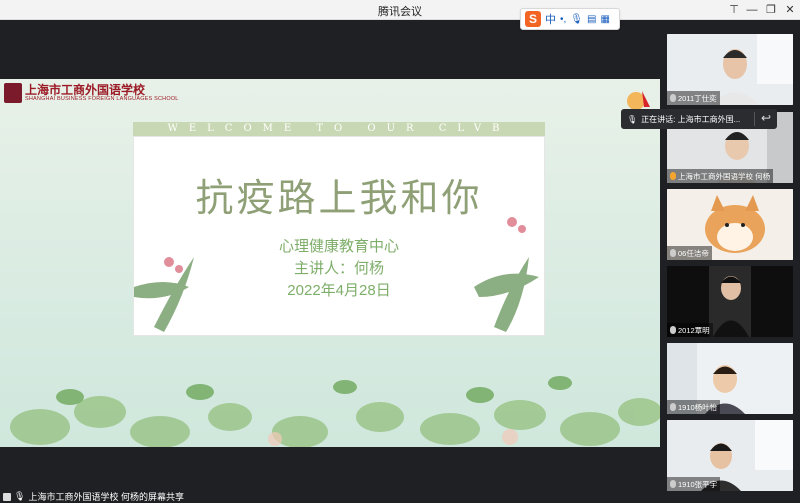  I want to click on title-bar: 腾讯会议 ⊤ — ❐ ✕, so click(400, 10).